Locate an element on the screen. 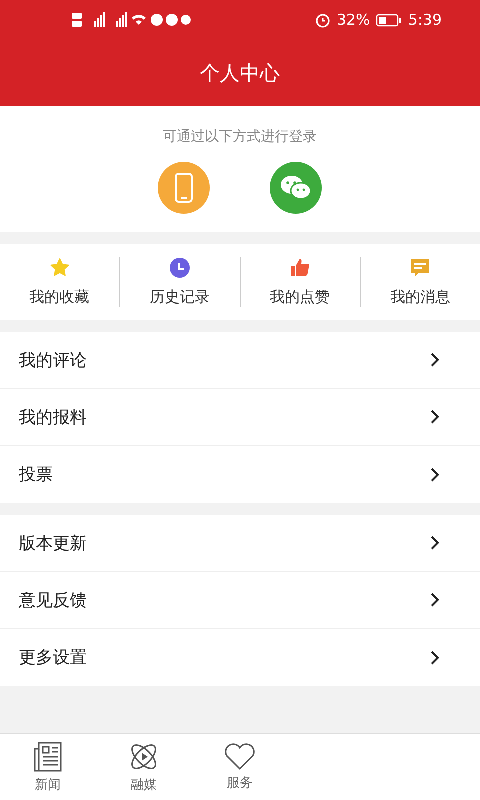 This screenshot has height=800, width=480. battery-percent: 32% is located at coordinates (353, 20).